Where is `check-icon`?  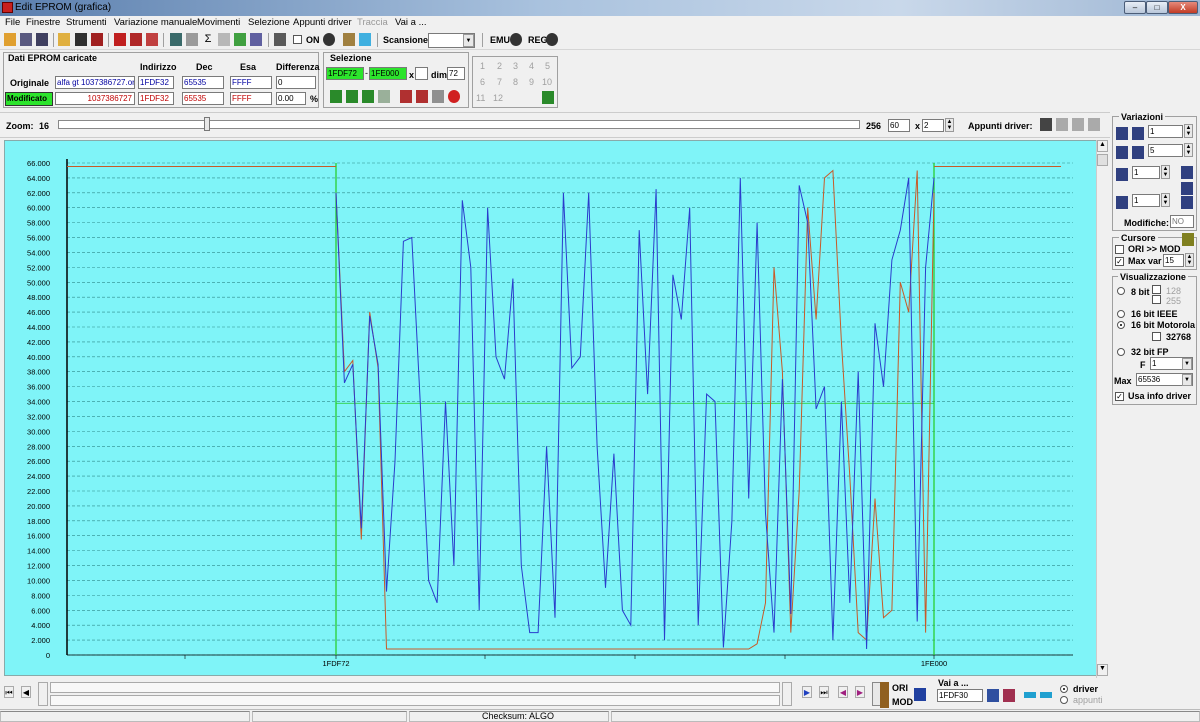 check-icon is located at coordinates (120, 39).